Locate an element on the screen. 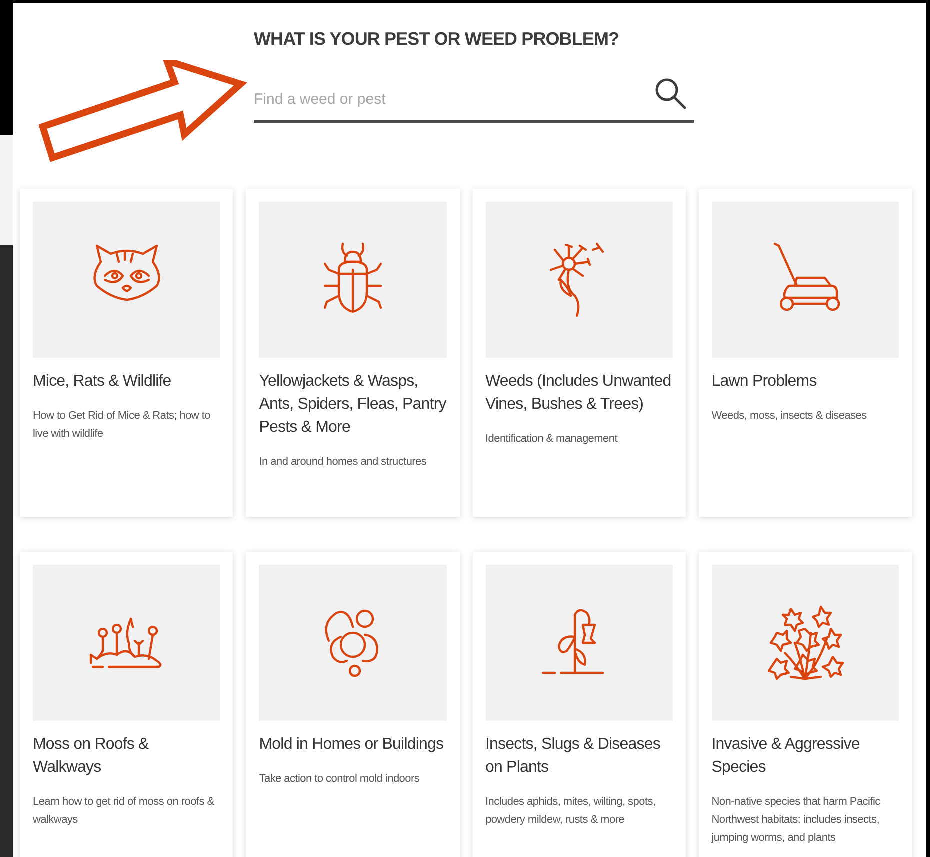 The height and width of the screenshot is (857, 930). category-title: Lawn Problems is located at coordinates (765, 382).